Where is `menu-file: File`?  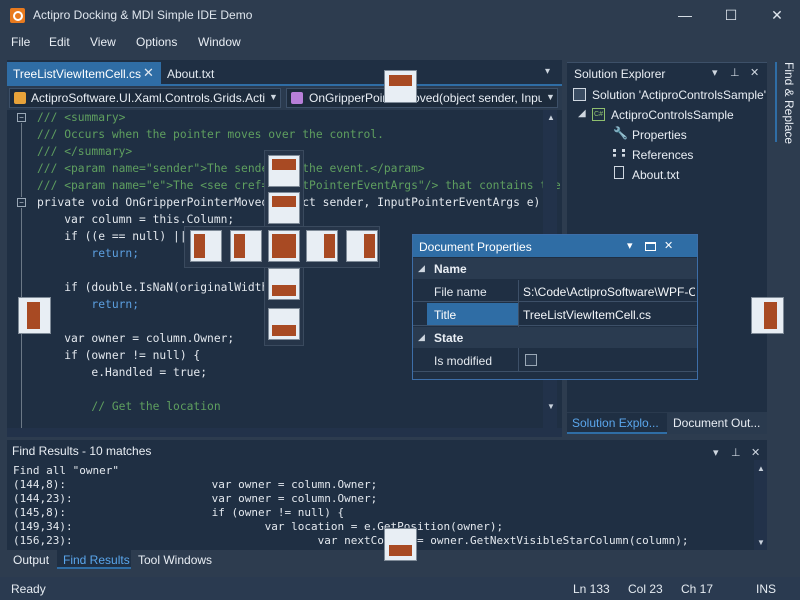
menu-file: File is located at coordinates (20, 42).